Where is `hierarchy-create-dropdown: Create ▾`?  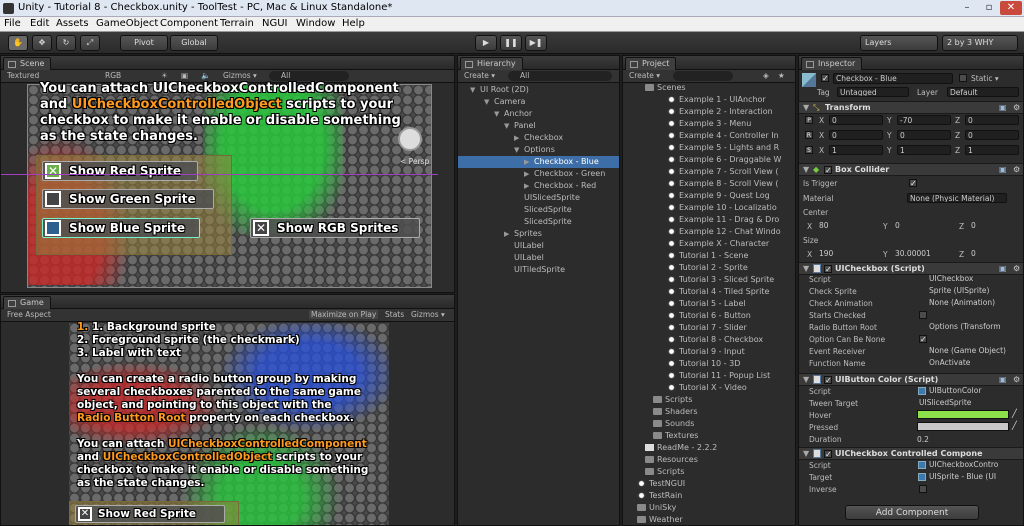
hierarchy-create-dropdown: Create ▾ is located at coordinates (479, 75).